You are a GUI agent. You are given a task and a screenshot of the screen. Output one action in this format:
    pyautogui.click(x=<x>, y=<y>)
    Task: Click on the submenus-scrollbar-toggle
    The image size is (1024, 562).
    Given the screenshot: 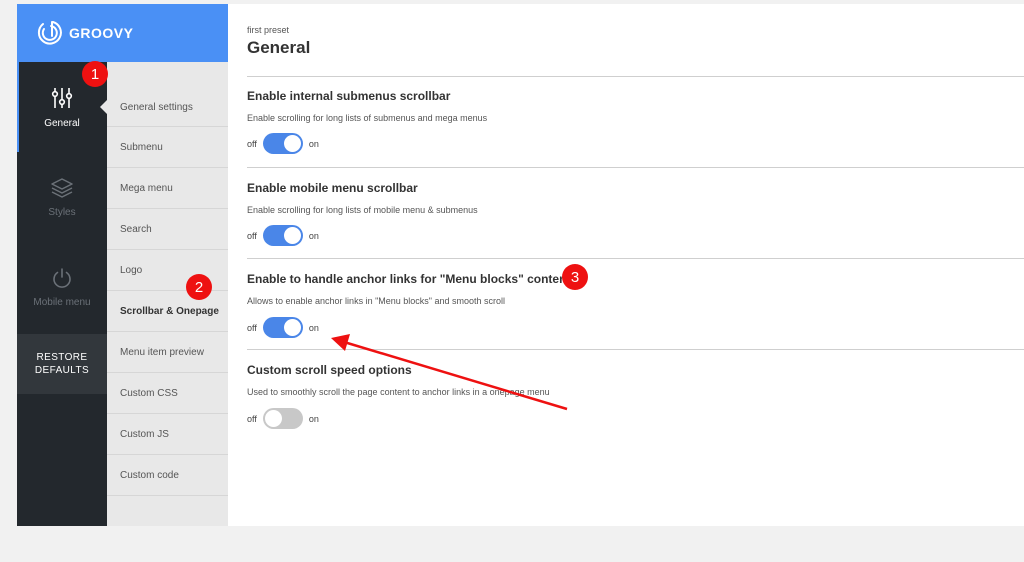 What is the action you would take?
    pyautogui.click(x=282, y=143)
    